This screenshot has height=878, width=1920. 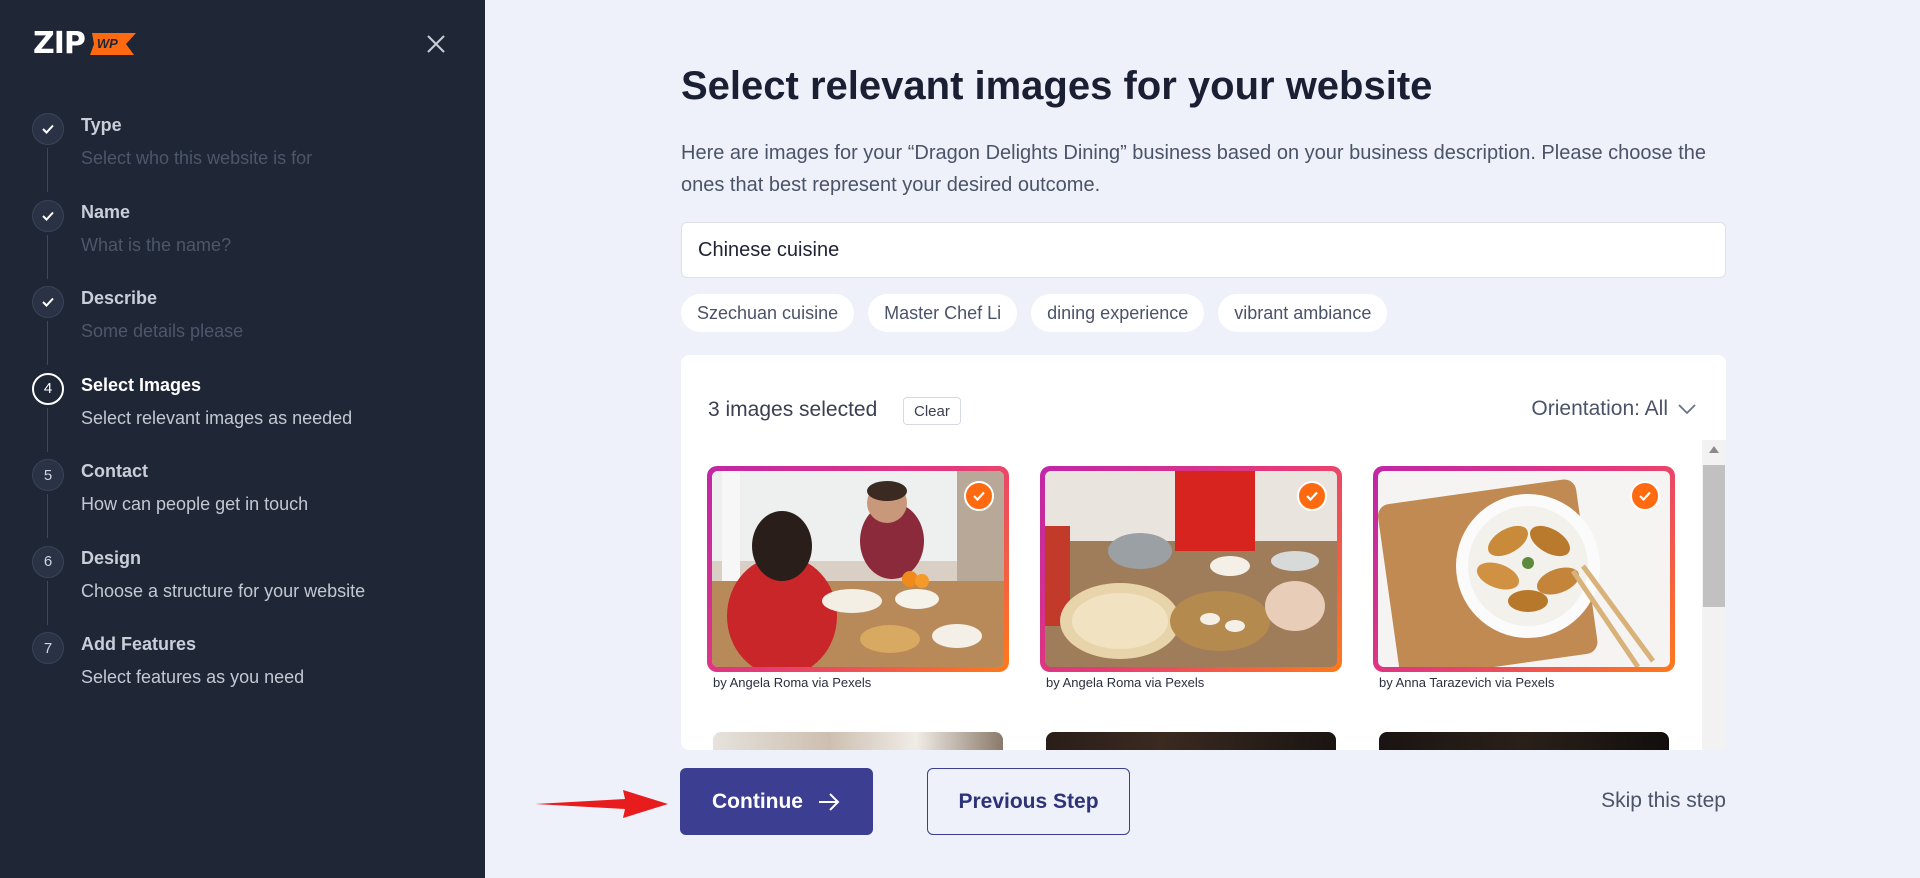 What do you see at coordinates (1118, 313) in the screenshot?
I see `keyword-chip: dining experience` at bounding box center [1118, 313].